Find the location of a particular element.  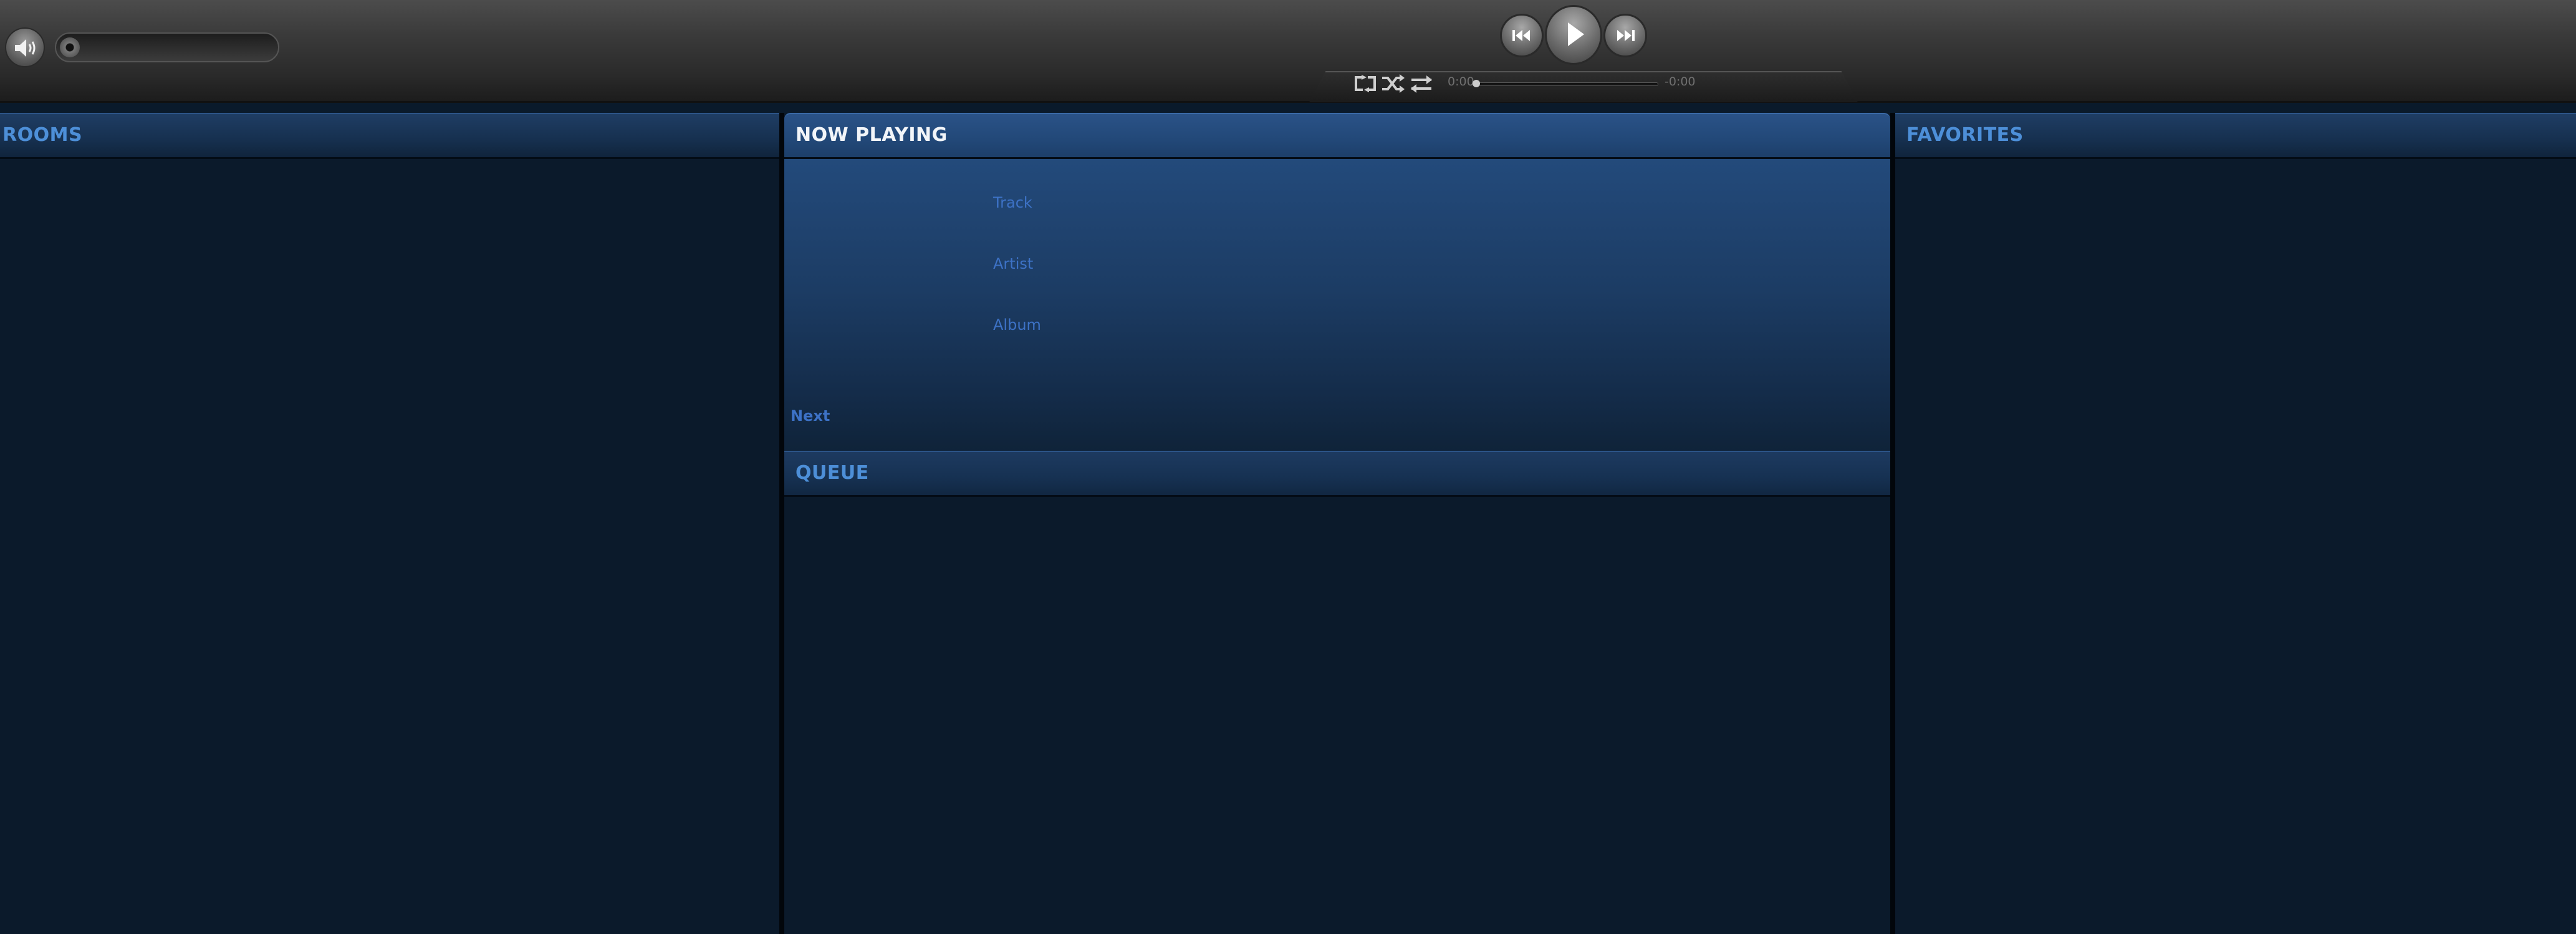

play-button is located at coordinates (1573, 35).